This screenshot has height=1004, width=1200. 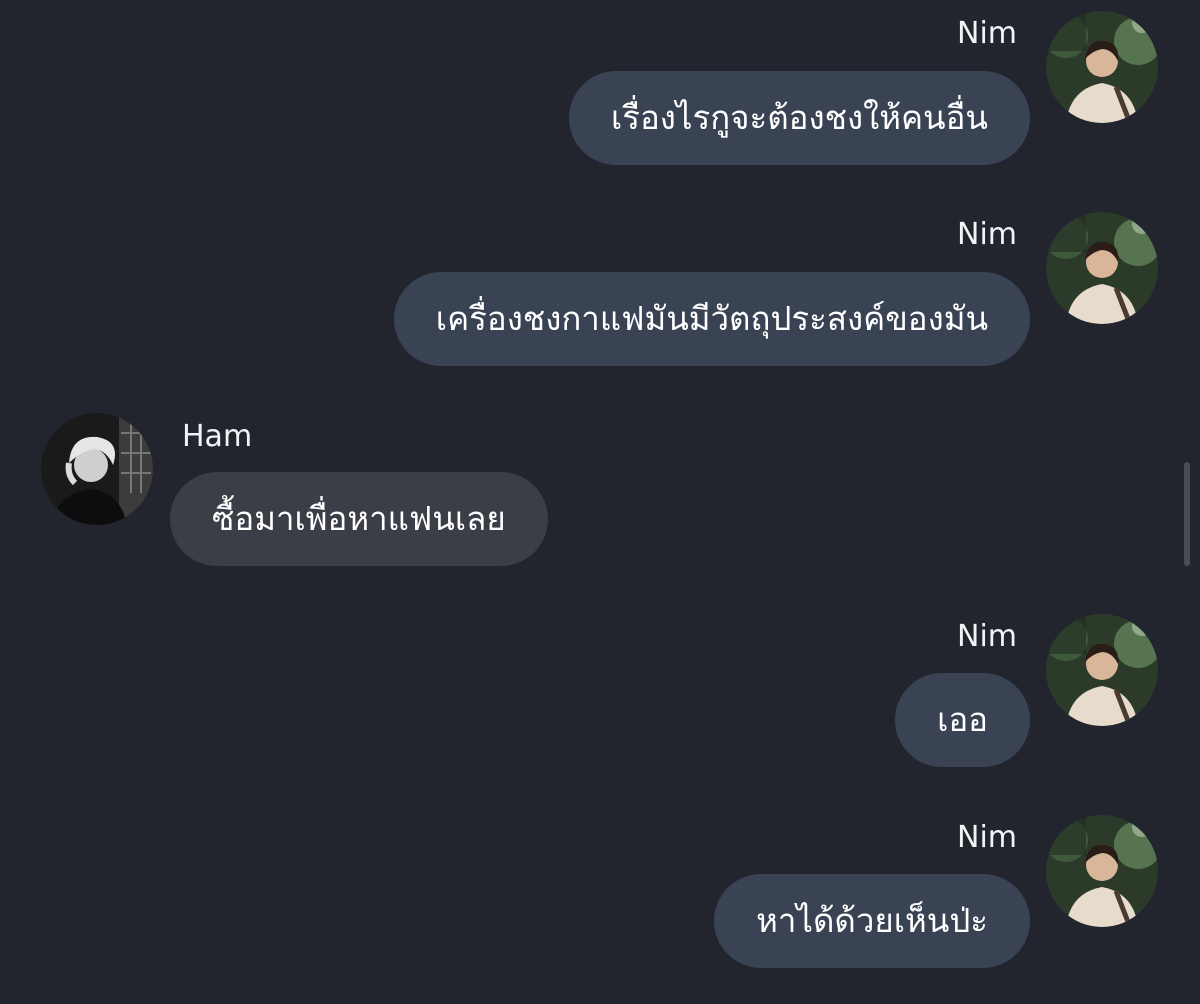 What do you see at coordinates (962, 720) in the screenshot?
I see `message-bubble: เออ` at bounding box center [962, 720].